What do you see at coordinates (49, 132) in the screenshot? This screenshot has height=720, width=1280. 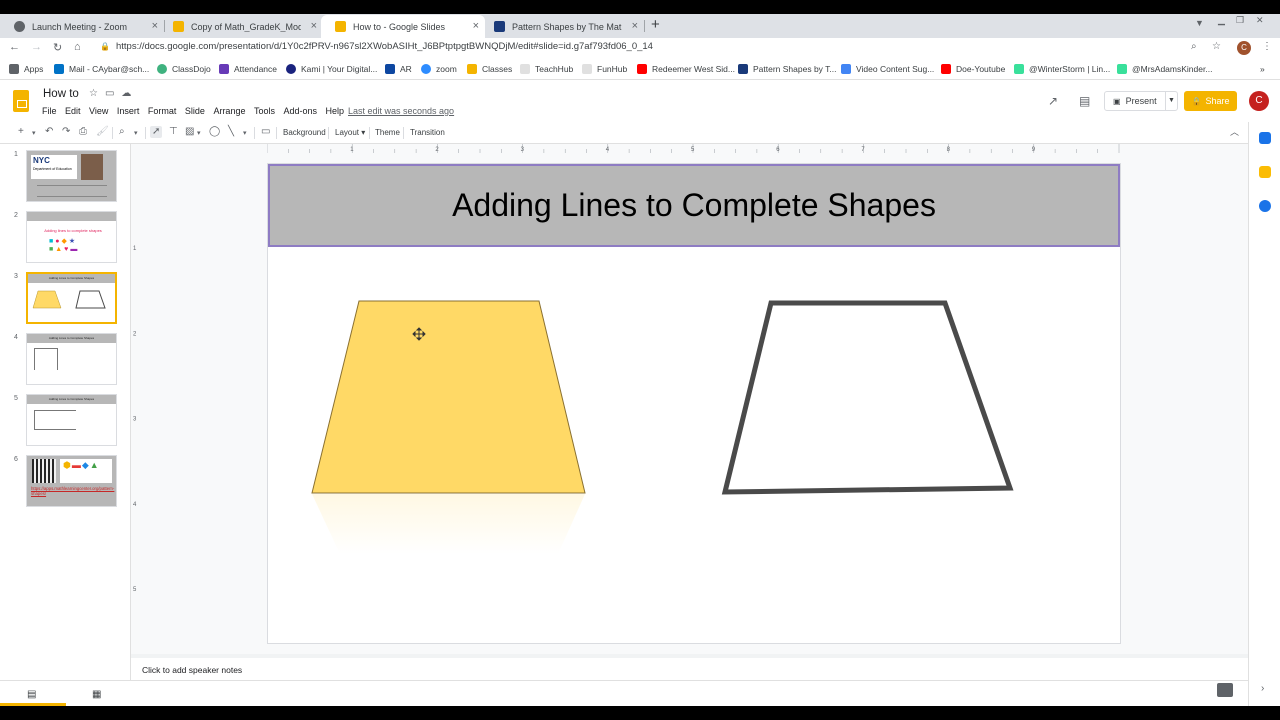 I see `undo-icon: ↶` at bounding box center [49, 132].